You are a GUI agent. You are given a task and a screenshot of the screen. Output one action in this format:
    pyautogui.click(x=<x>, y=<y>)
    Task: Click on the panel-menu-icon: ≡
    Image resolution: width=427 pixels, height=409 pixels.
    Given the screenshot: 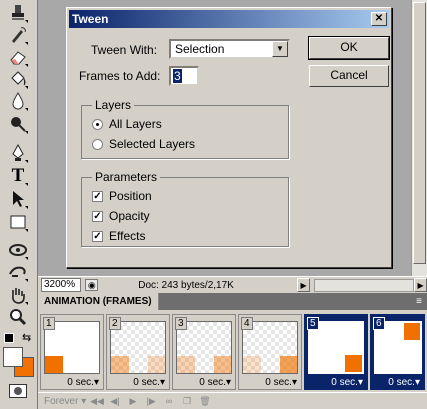 What is the action you would take?
    pyautogui.click(x=419, y=301)
    